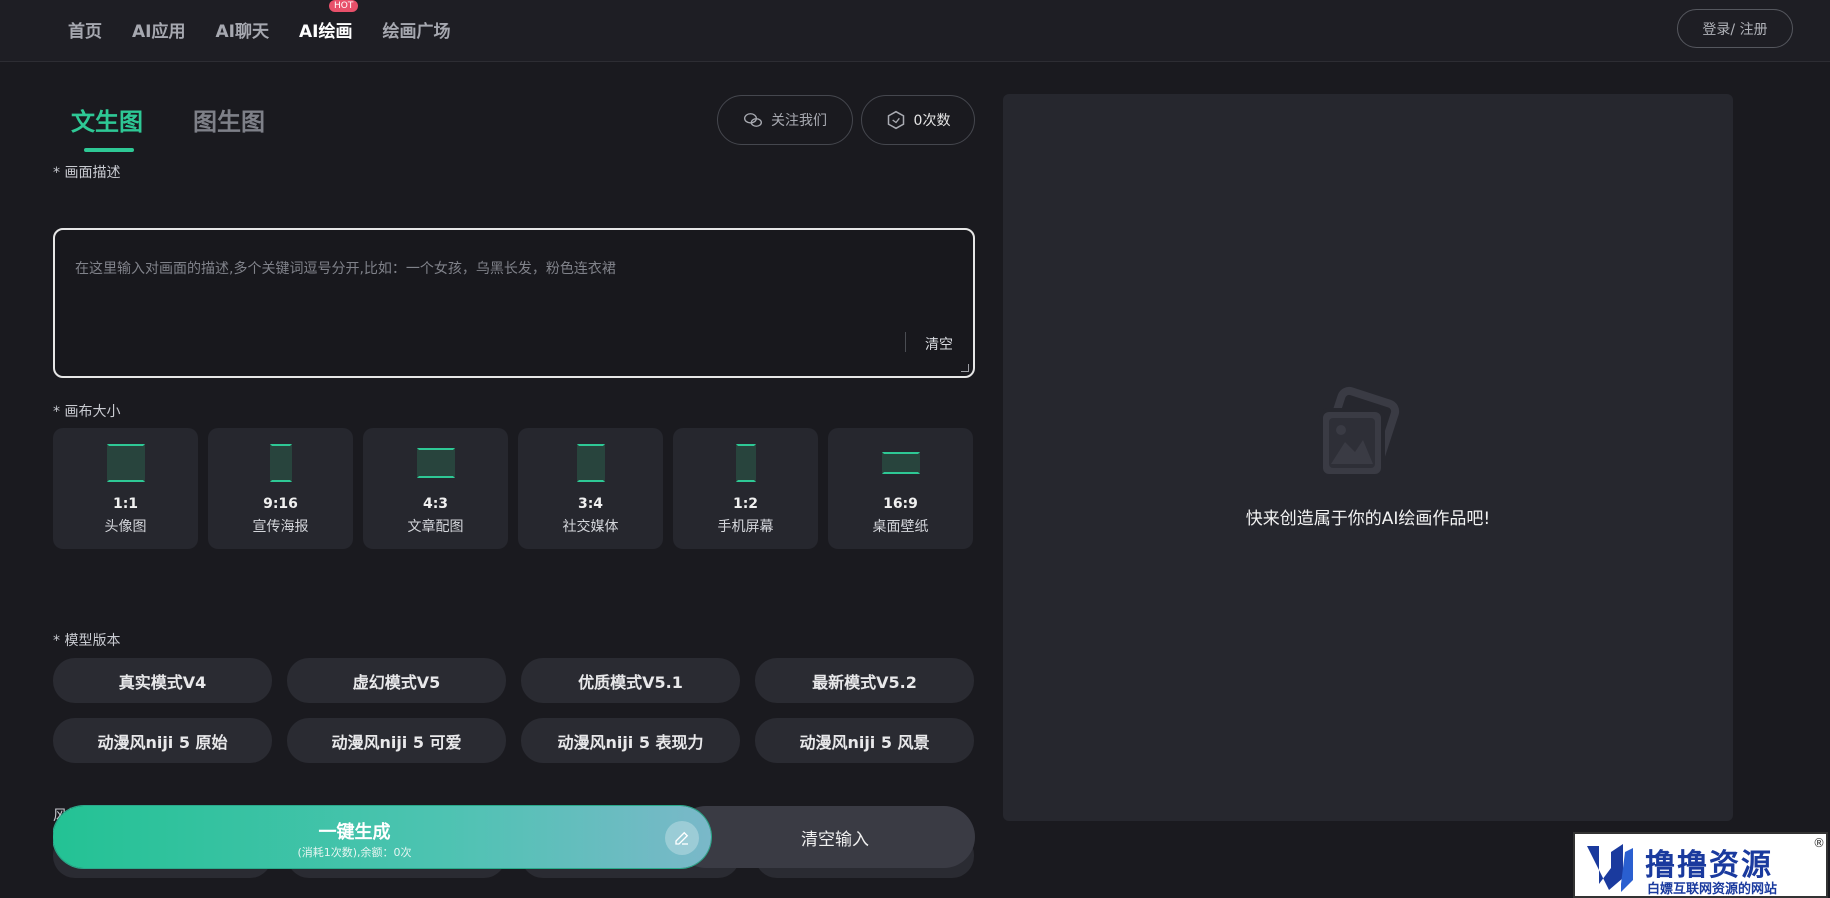 This screenshot has height=898, width=1830. I want to click on tab-text-to-image: 文生图, so click(107, 119).